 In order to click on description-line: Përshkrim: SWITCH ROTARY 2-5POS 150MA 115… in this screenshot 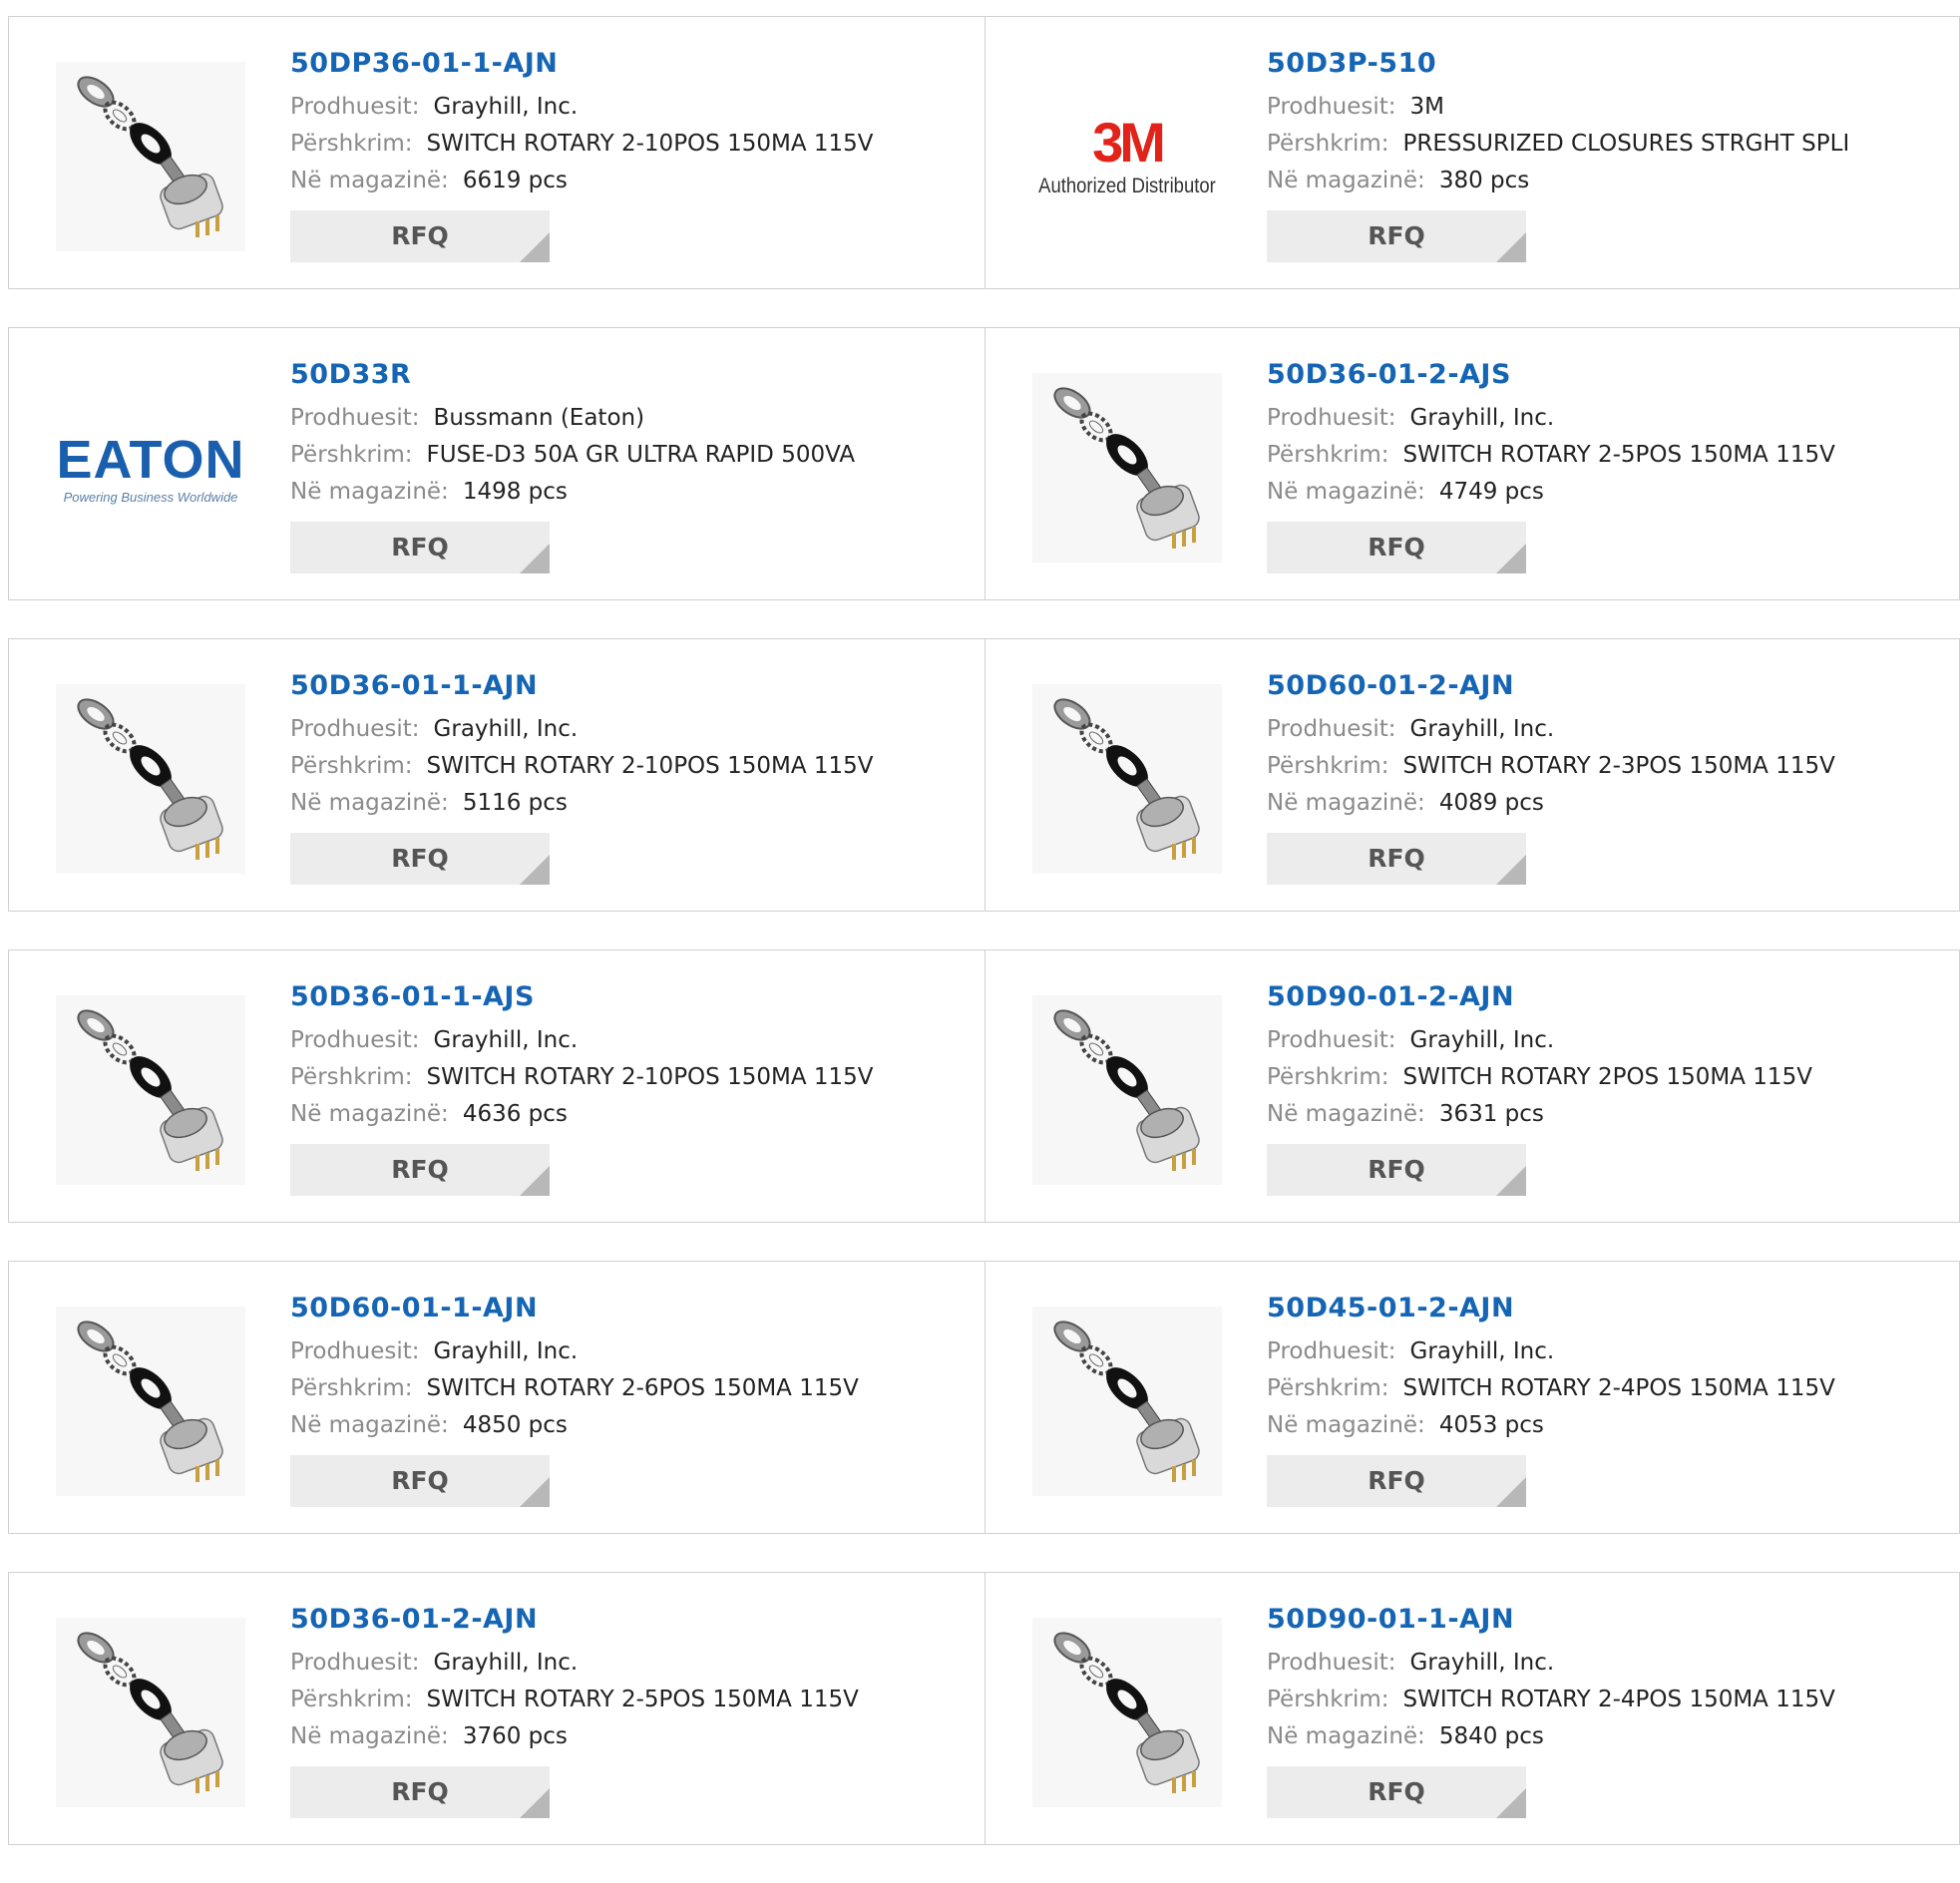, I will do `click(1606, 455)`.